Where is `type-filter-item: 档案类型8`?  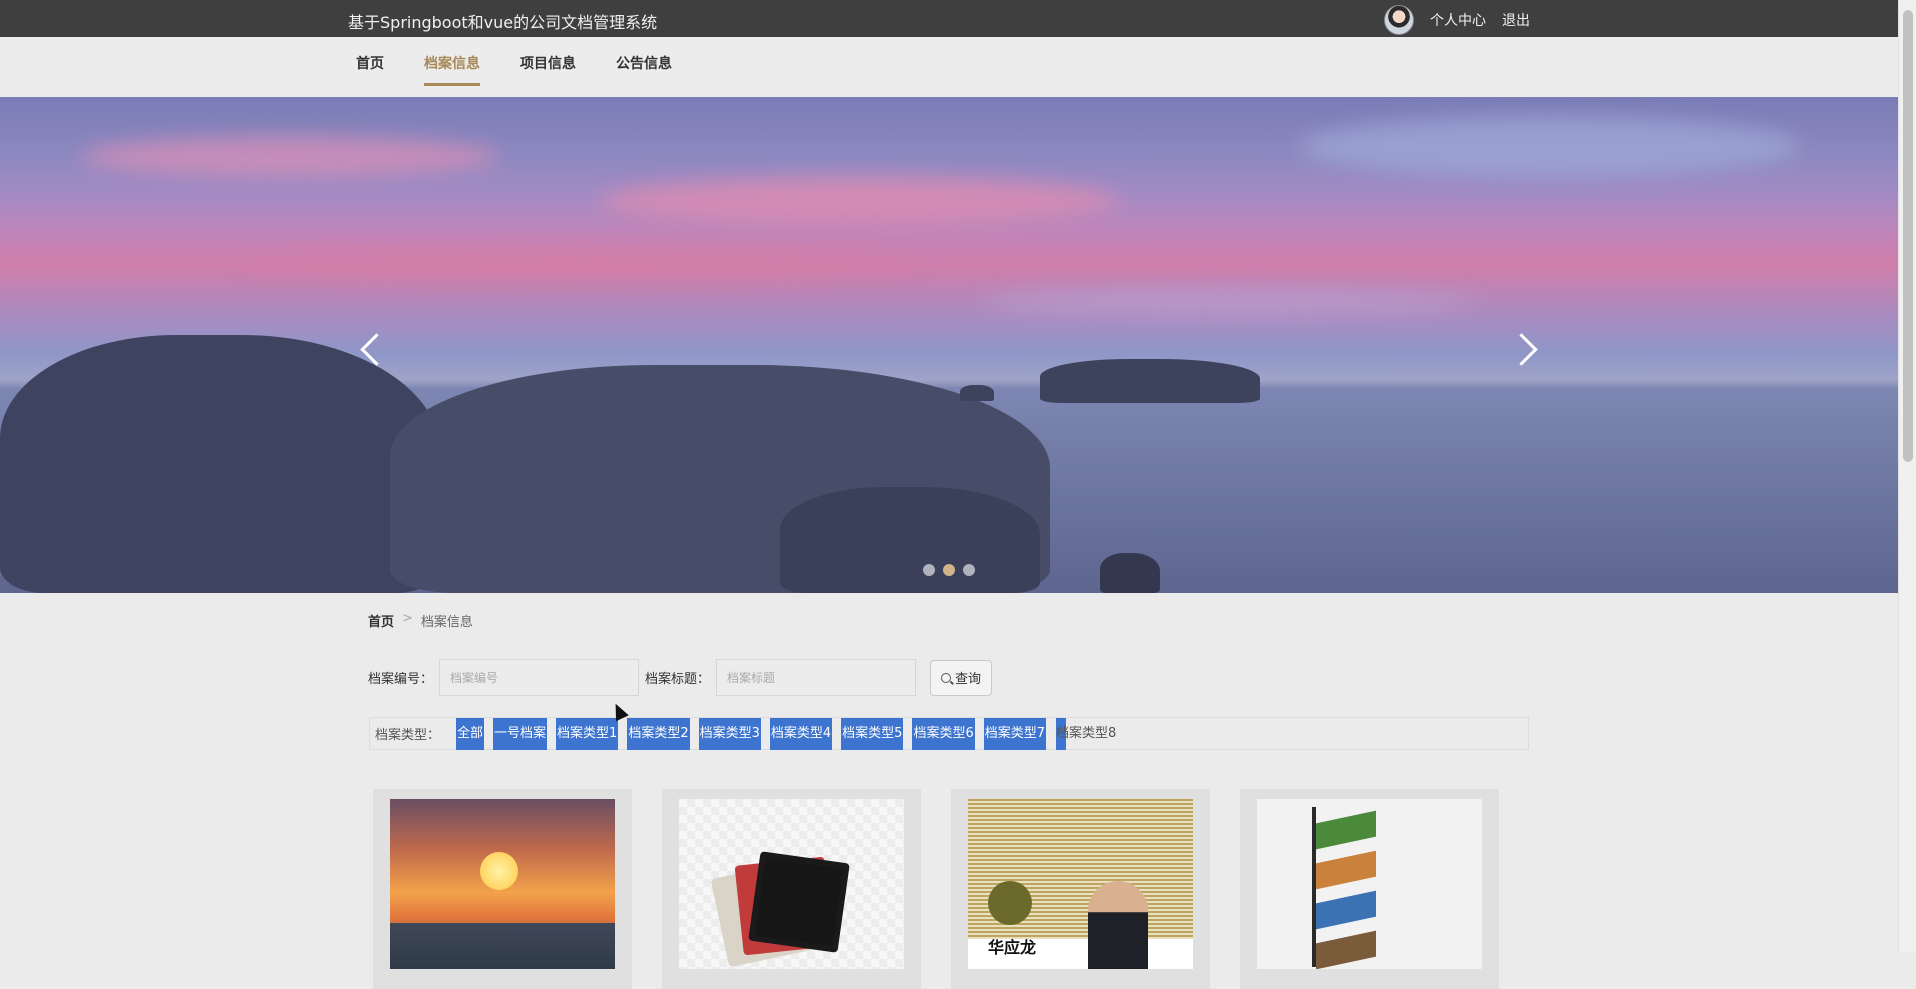 type-filter-item: 档案类型8 is located at coordinates (1086, 734).